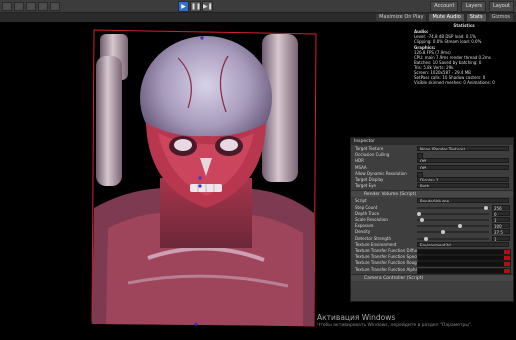  Describe the element at coordinates (359, 161) in the screenshot. I see `inspector-row-label: HDR` at that location.